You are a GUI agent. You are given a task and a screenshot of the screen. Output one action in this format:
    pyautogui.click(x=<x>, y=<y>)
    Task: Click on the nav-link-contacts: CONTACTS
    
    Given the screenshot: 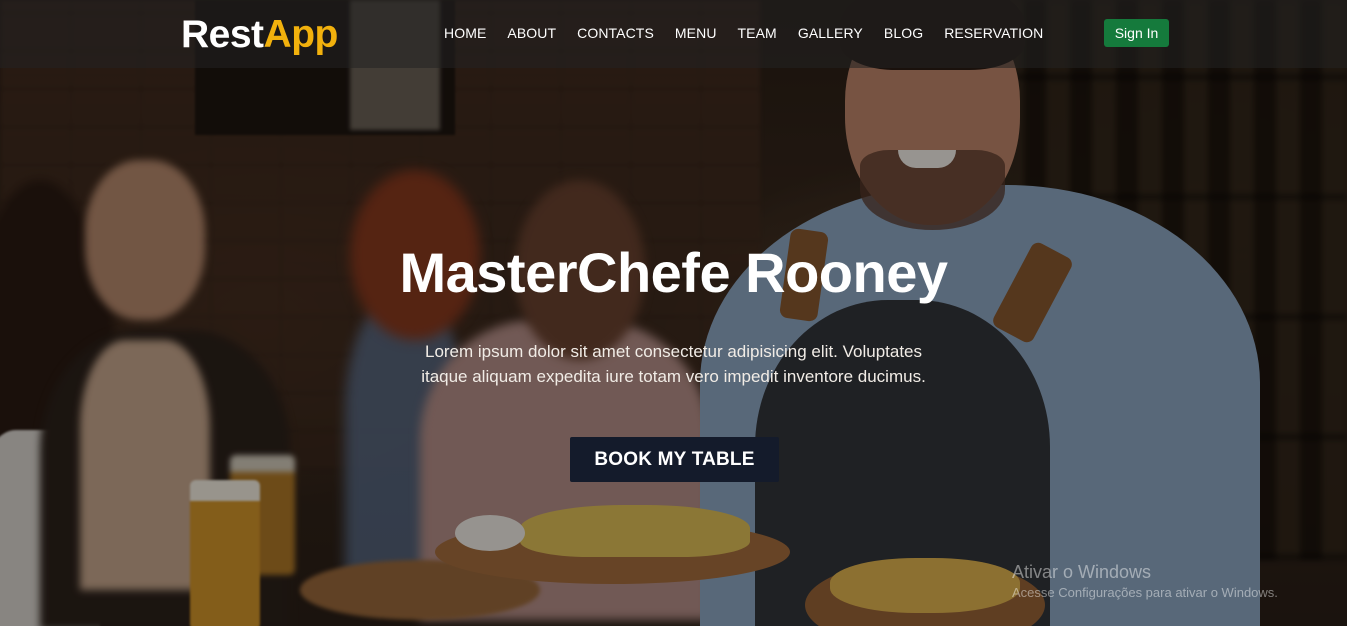 What is the action you would take?
    pyautogui.click(x=615, y=33)
    